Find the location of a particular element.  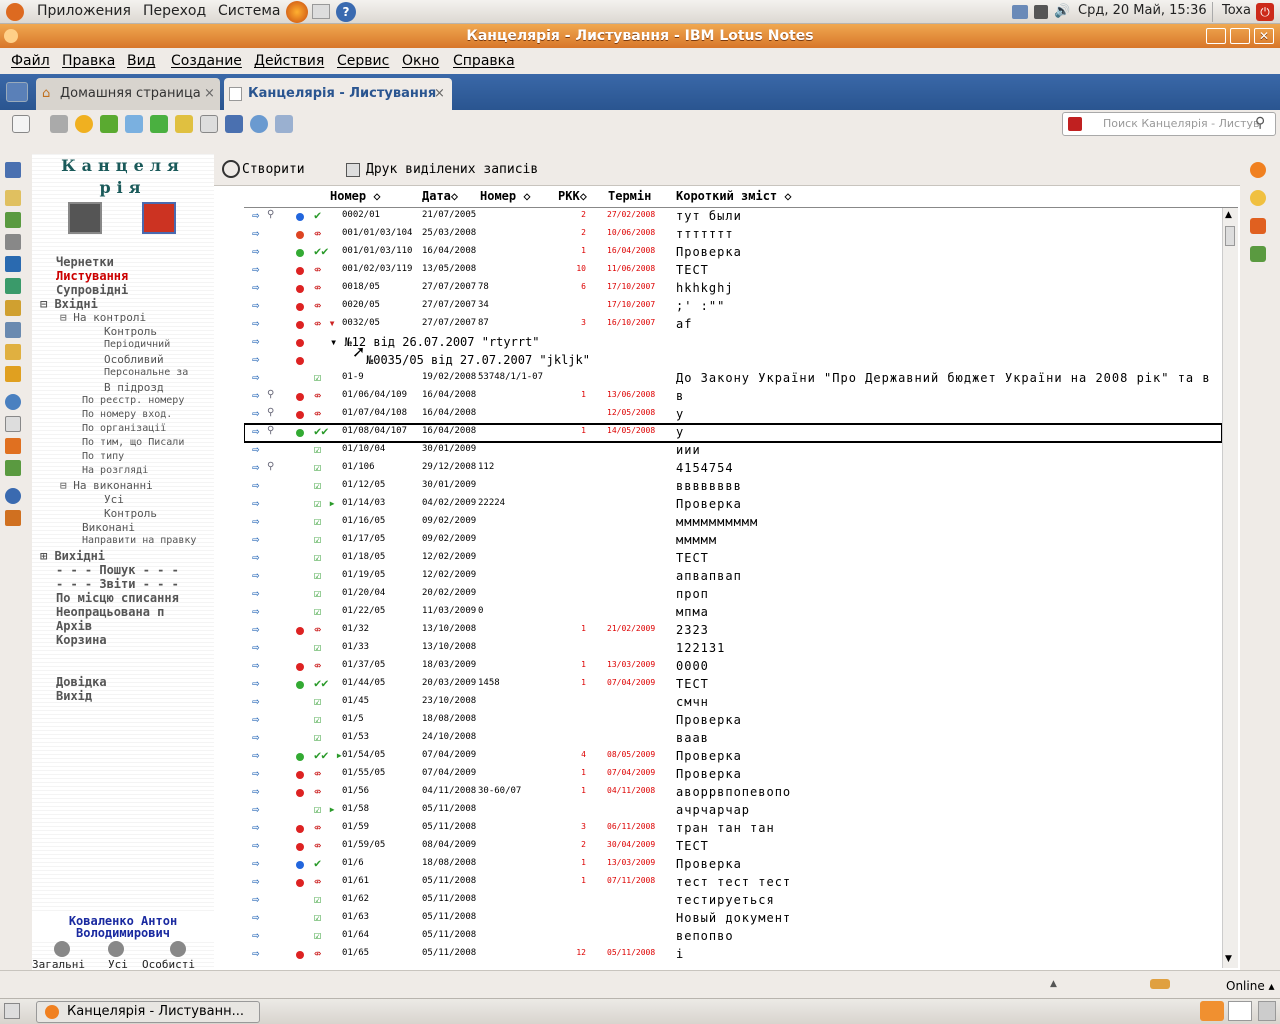

minimize-button is located at coordinates (1216, 36).